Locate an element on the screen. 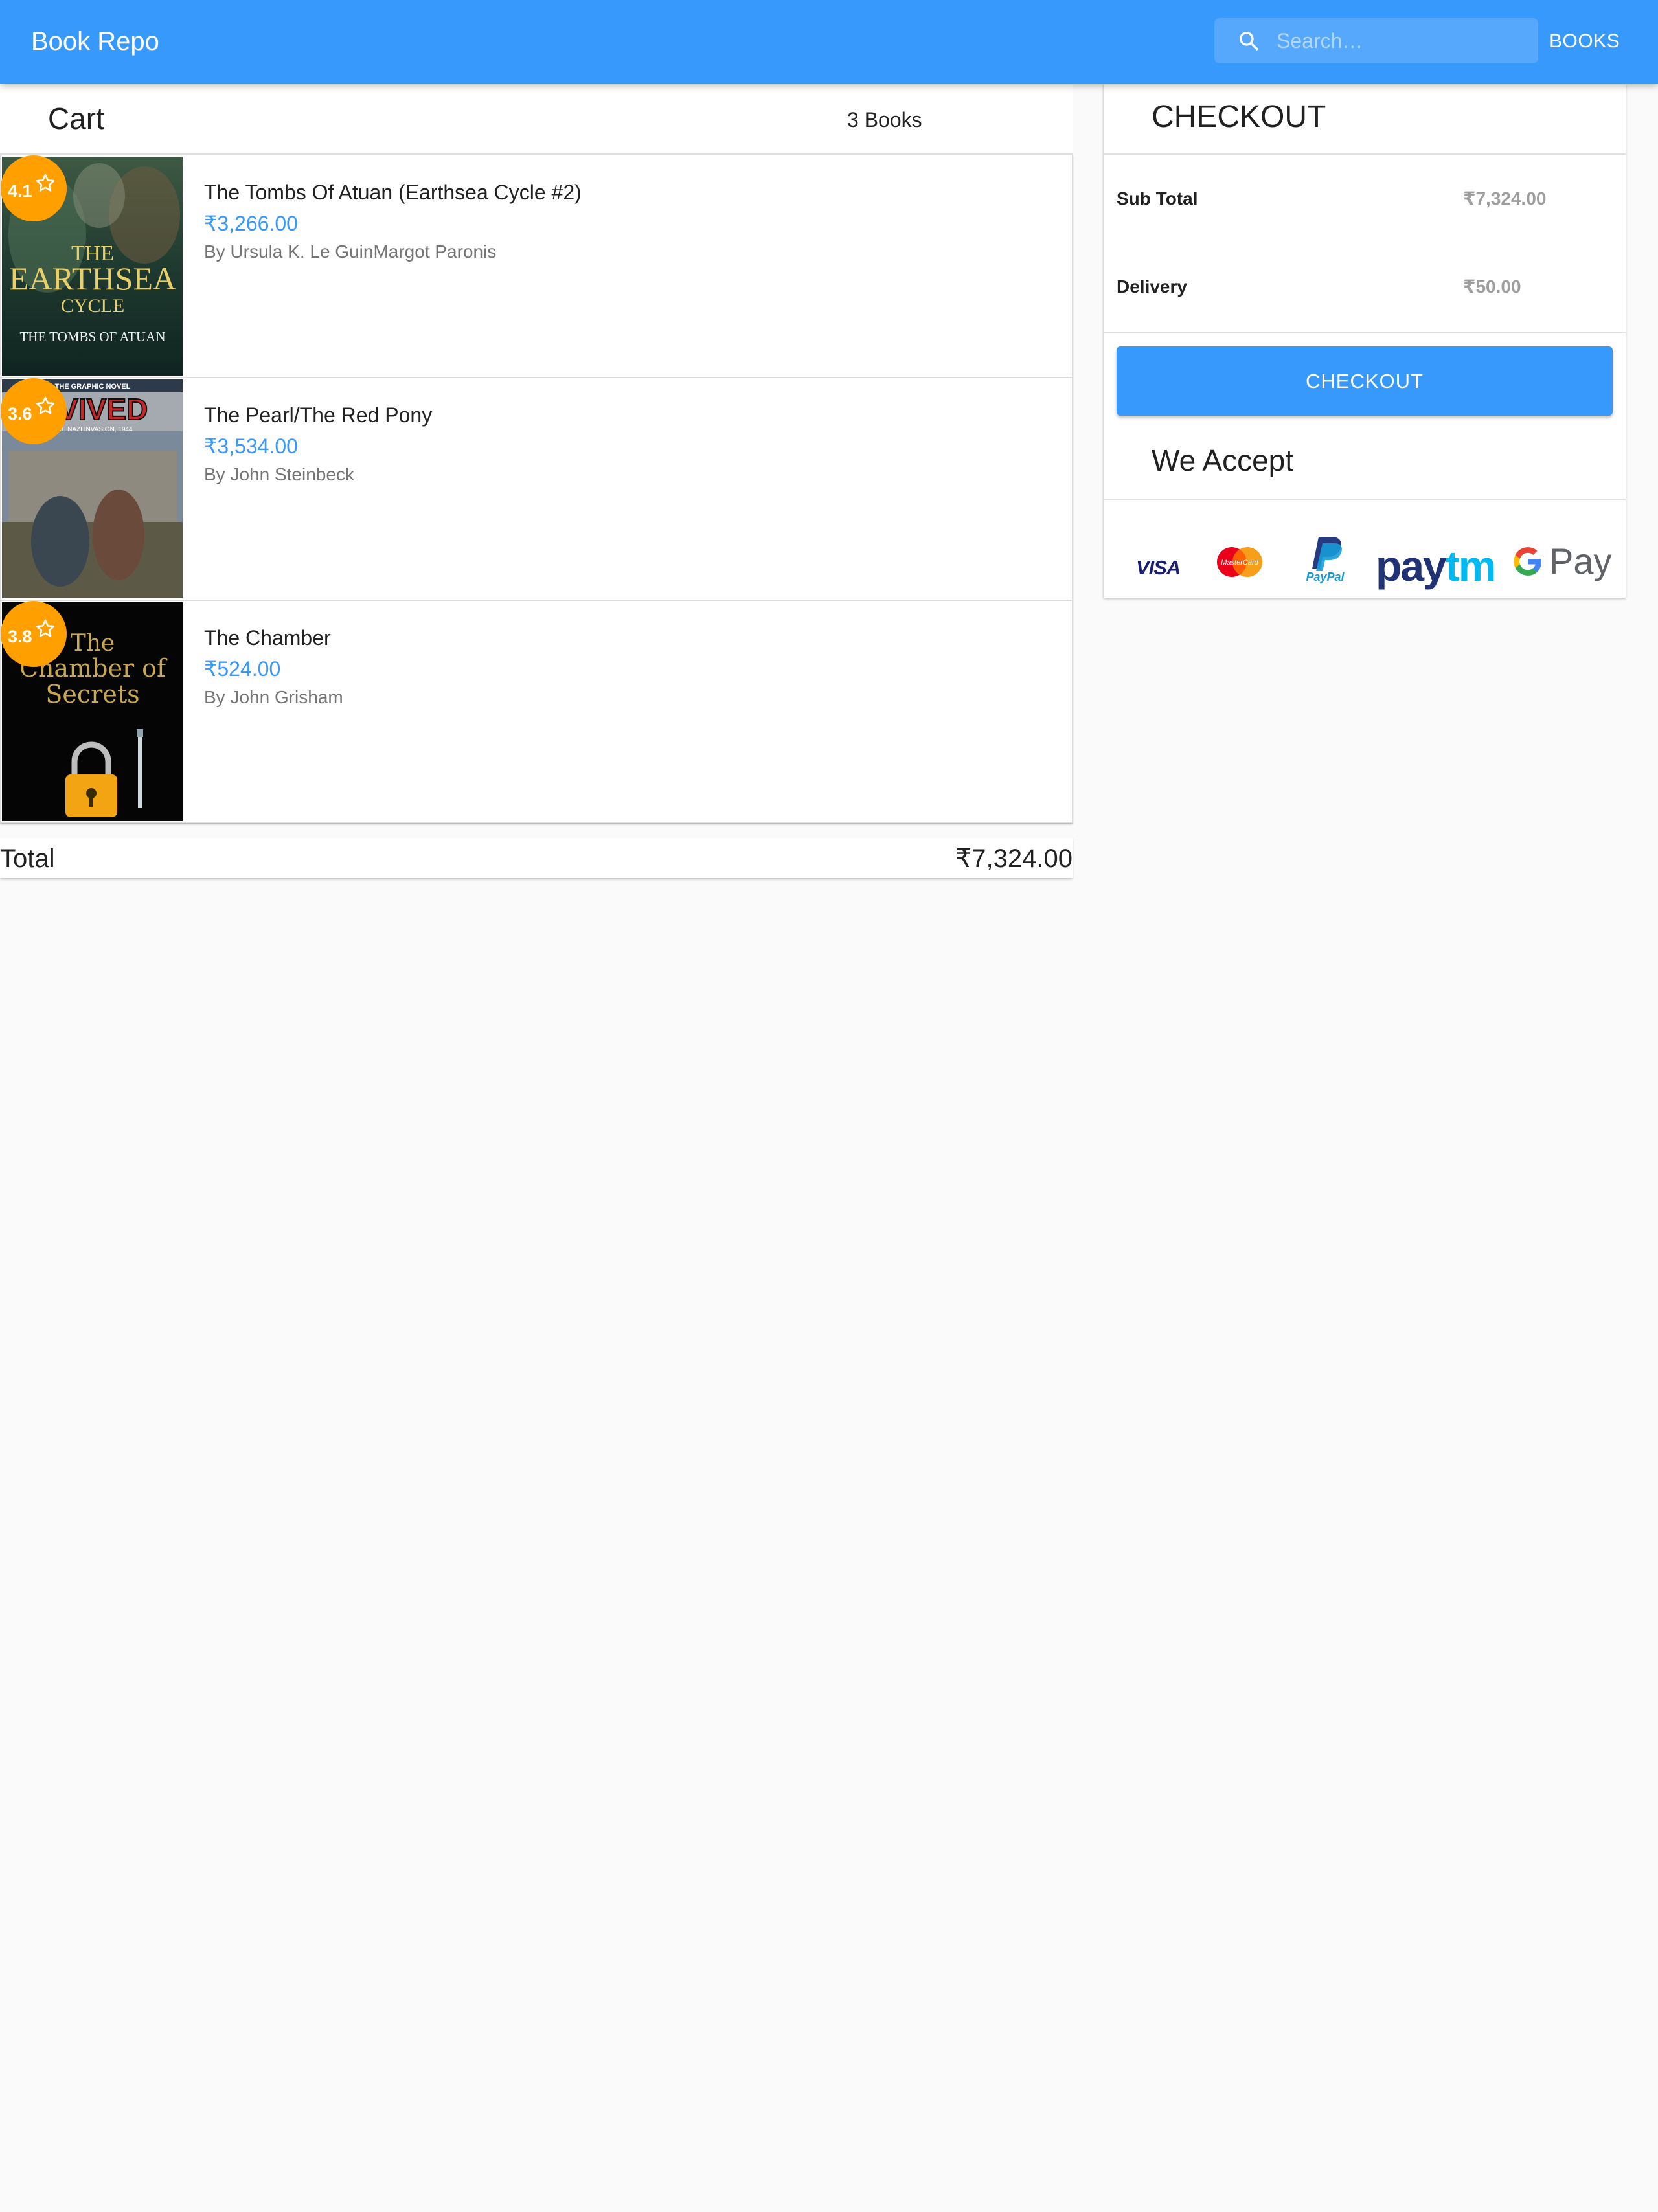 This screenshot has width=1658, height=2212. book-price: ₹524.00 is located at coordinates (243, 669).